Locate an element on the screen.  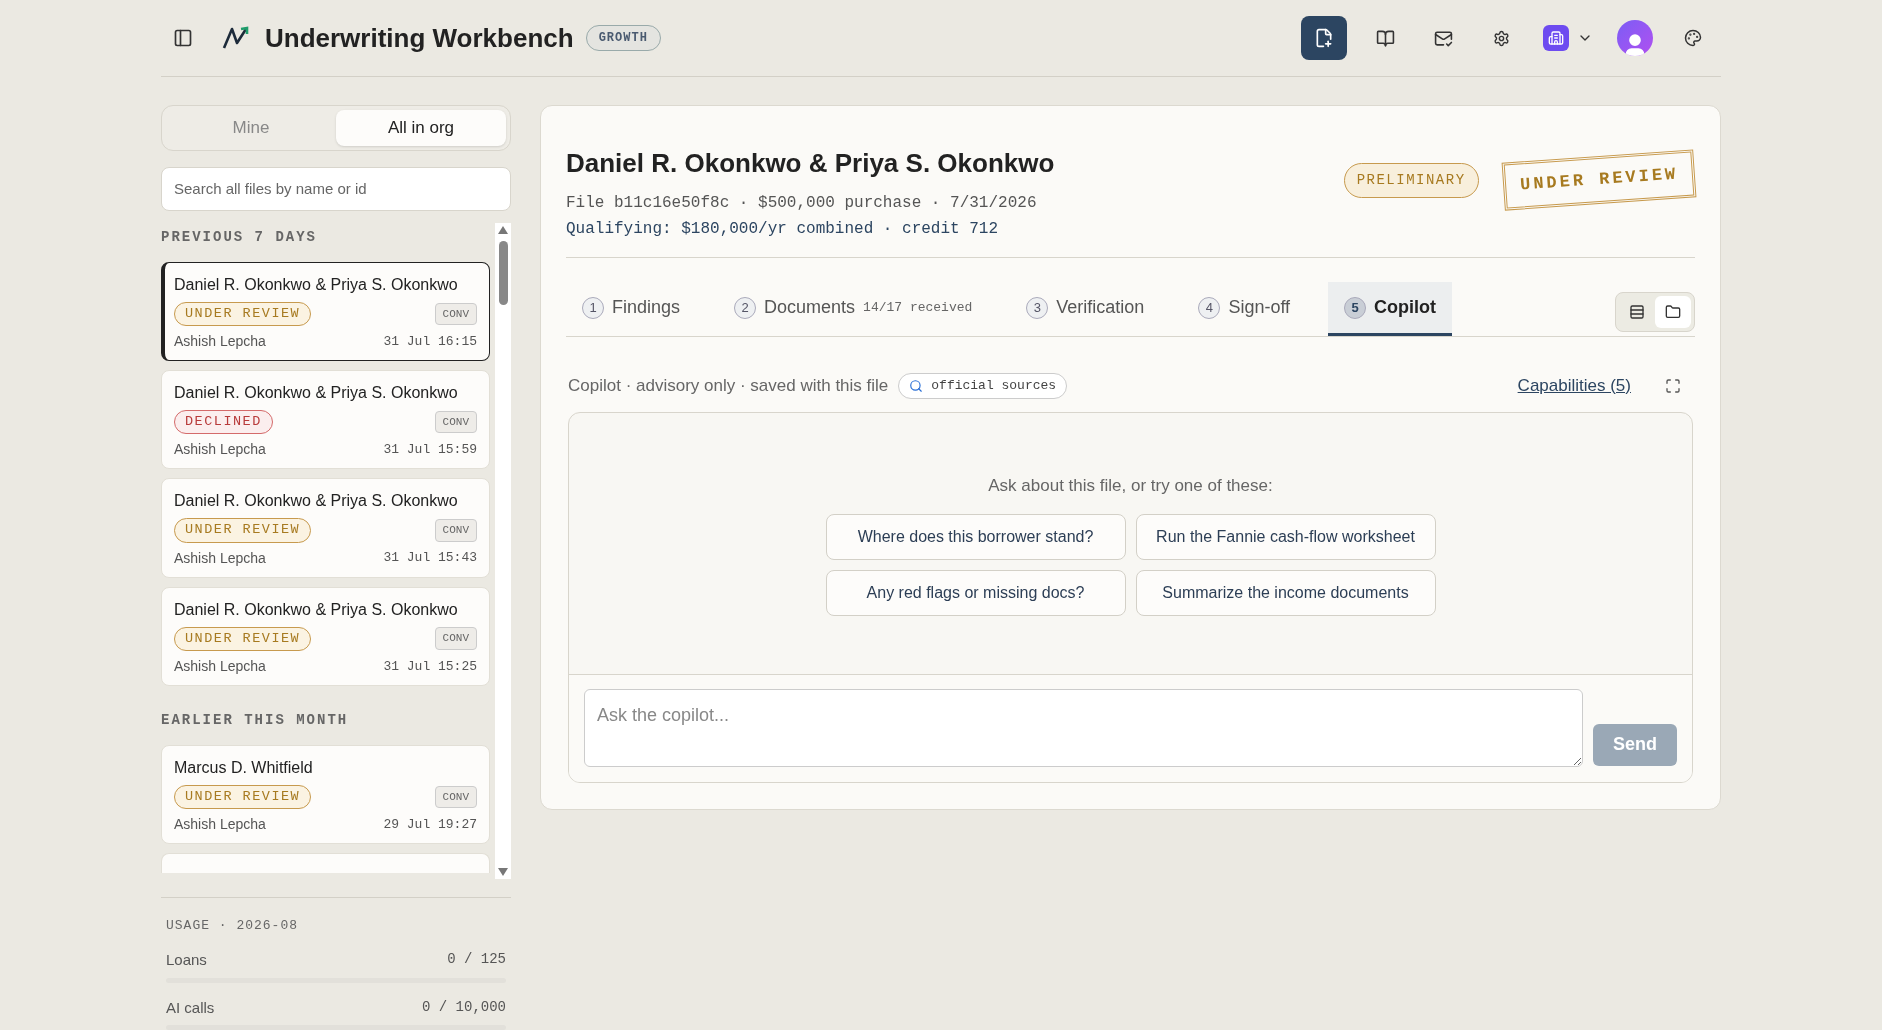
scroll-up-icon is located at coordinates (503, 229).